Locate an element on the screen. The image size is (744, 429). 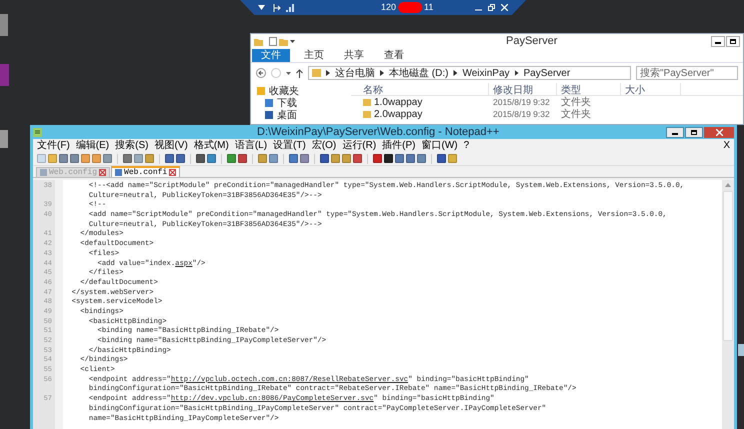
nav-item: 桌面 is located at coordinates (287, 115).